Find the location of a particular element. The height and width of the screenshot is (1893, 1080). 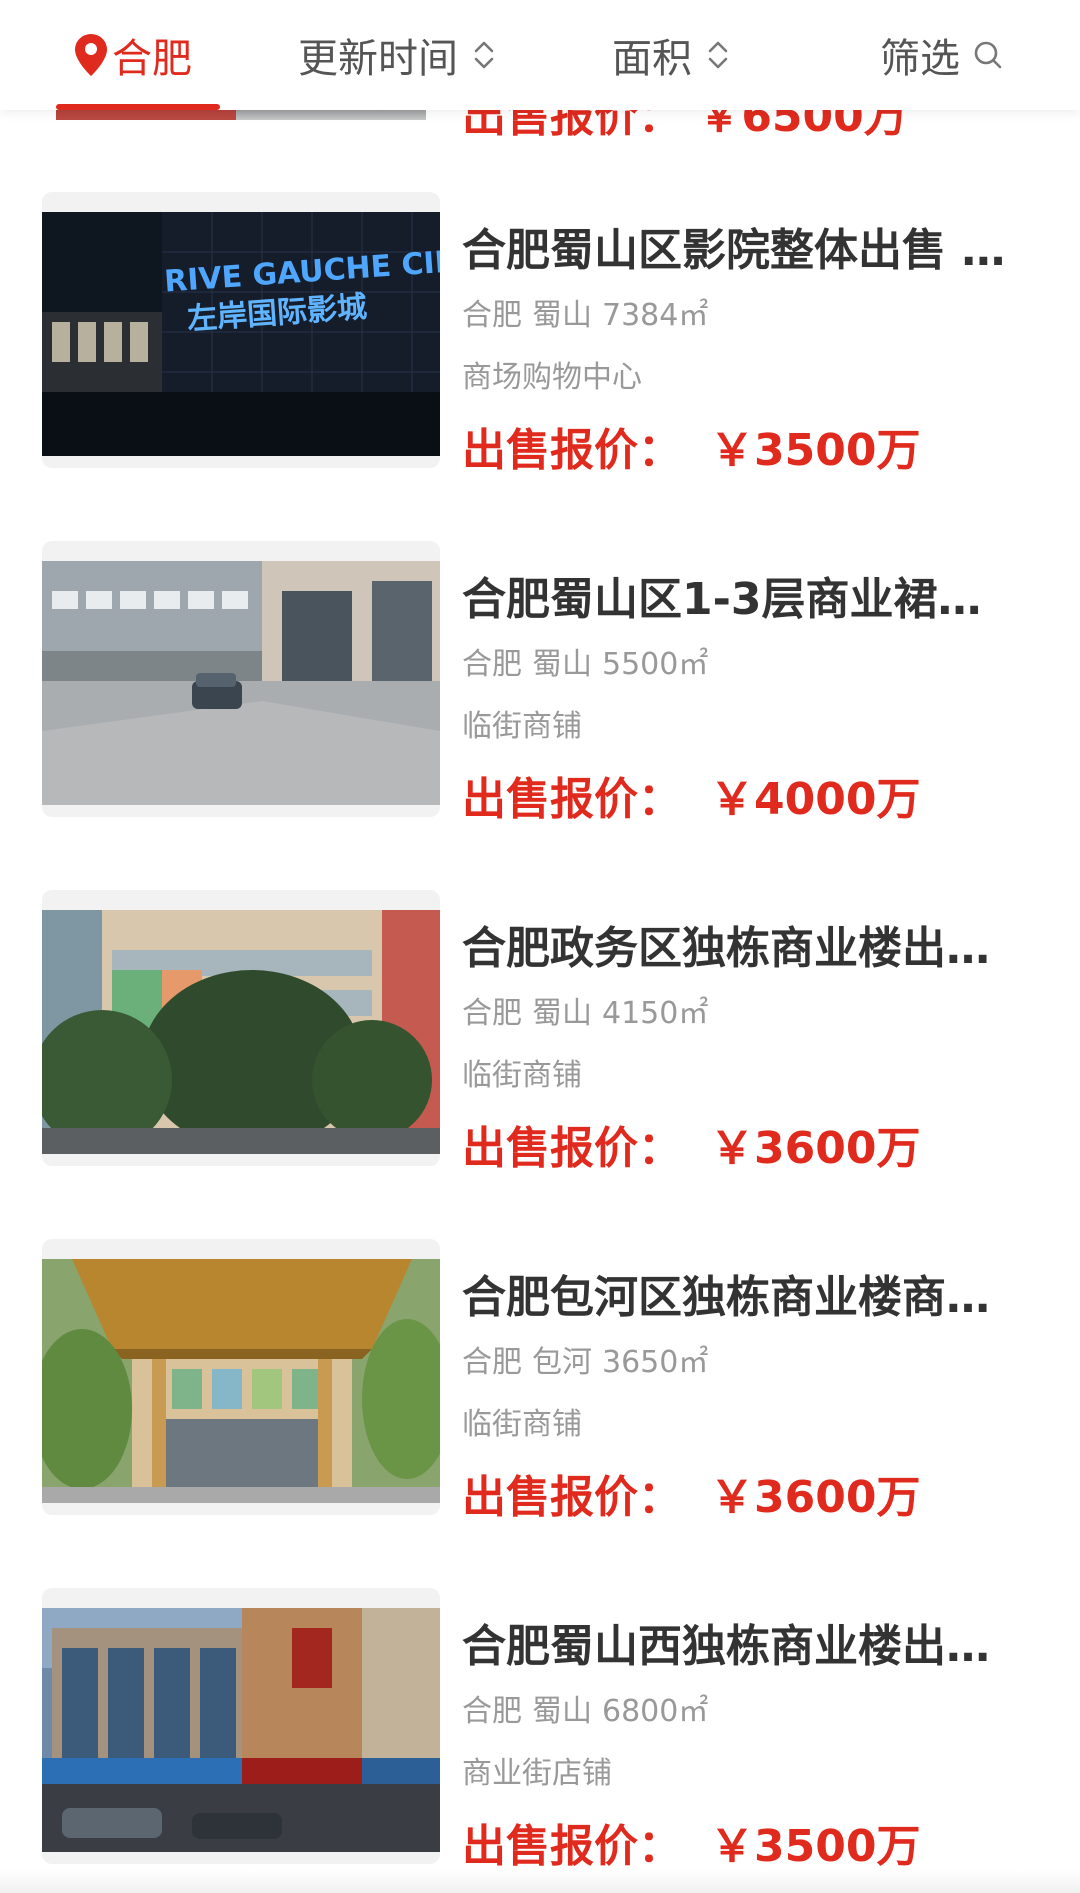

scroll-edge is located at coordinates (540, 1881).